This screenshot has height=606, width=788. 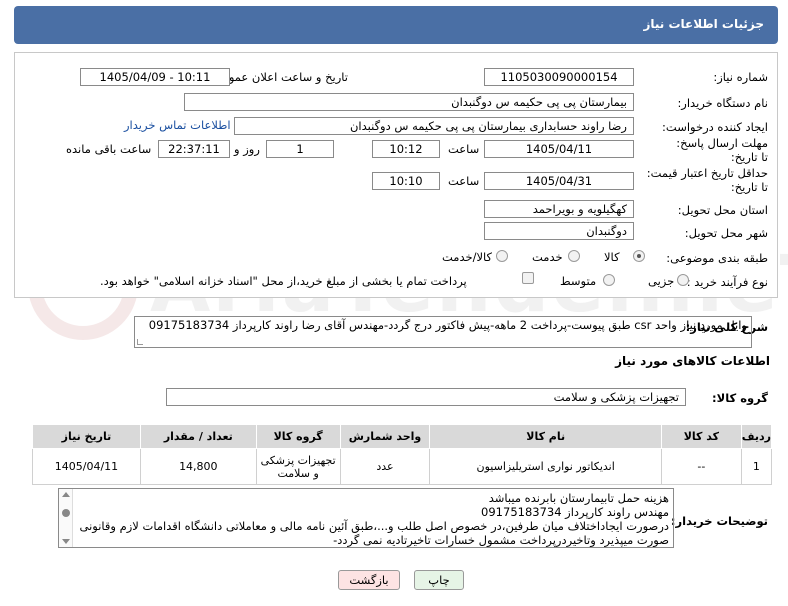 What do you see at coordinates (66, 513) in the screenshot?
I see `scroll-thumb` at bounding box center [66, 513].